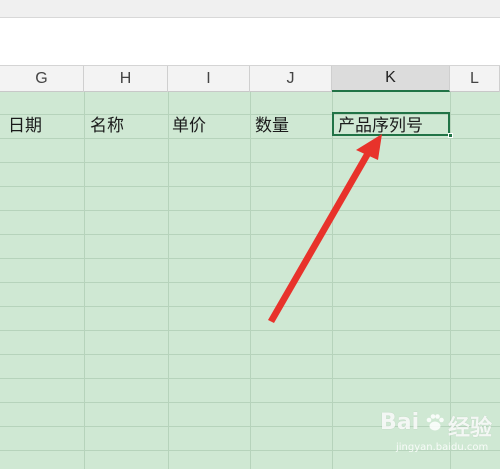 Image resolution: width=500 pixels, height=469 pixels. I want to click on watermark-text-left: Bai, so click(400, 422).